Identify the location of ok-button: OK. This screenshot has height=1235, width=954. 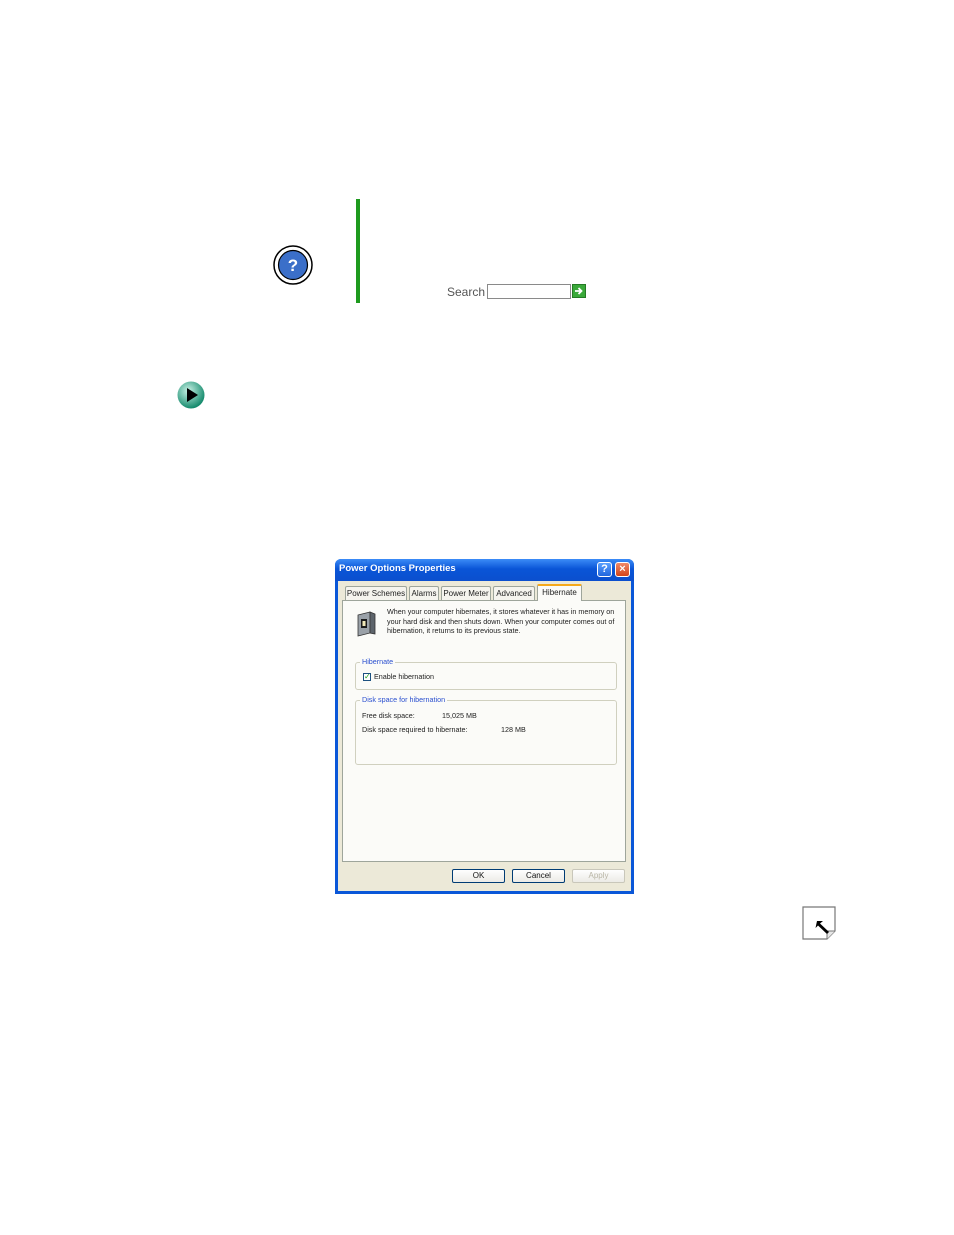
(478, 876).